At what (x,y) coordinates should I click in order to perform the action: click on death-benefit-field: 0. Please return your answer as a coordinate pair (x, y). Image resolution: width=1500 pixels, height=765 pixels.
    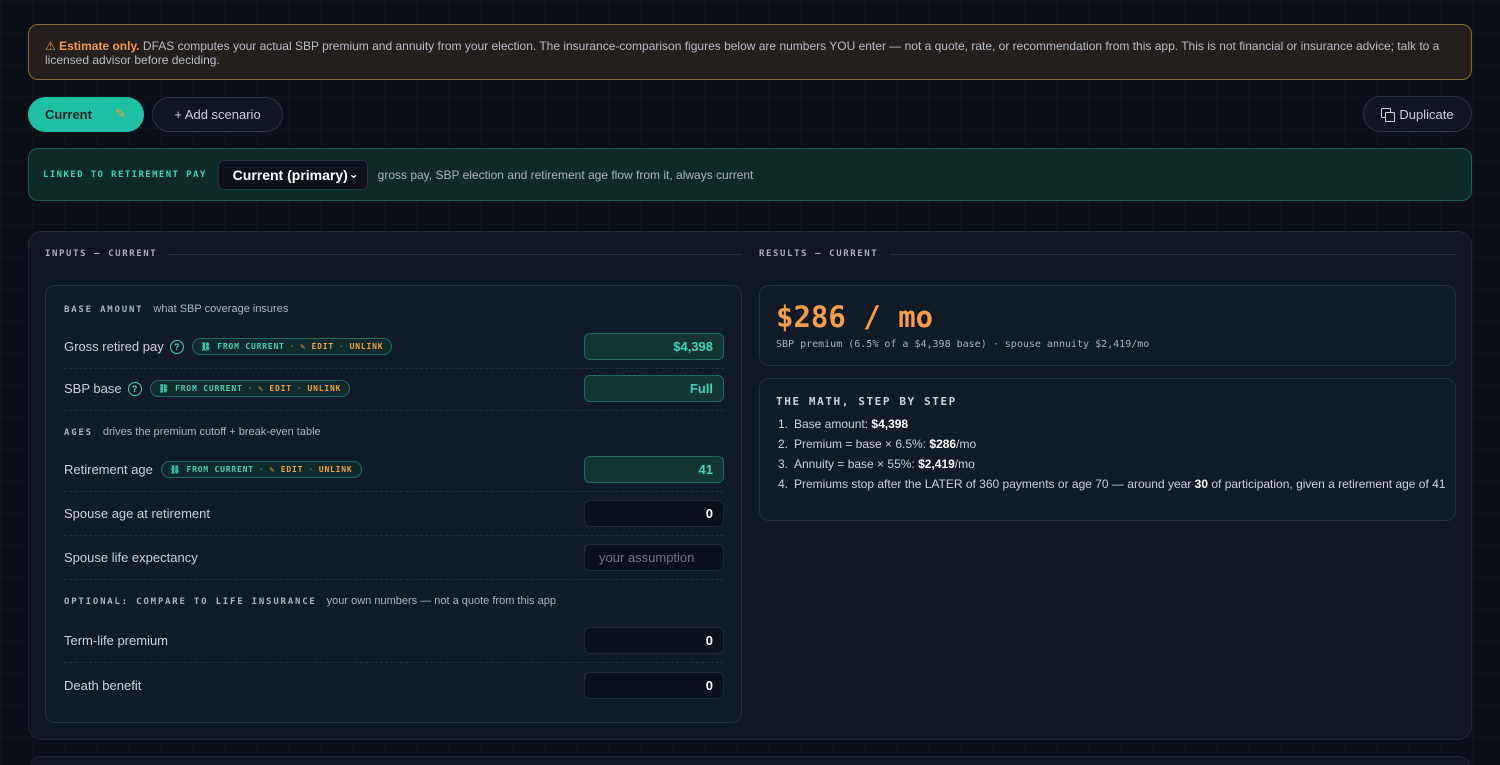
    Looking at the image, I should click on (654, 685).